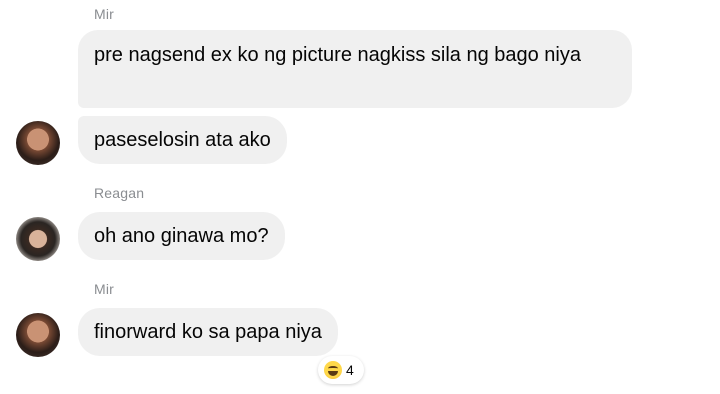  I want to click on message-bubble: paseselosin ata ako, so click(182, 140).